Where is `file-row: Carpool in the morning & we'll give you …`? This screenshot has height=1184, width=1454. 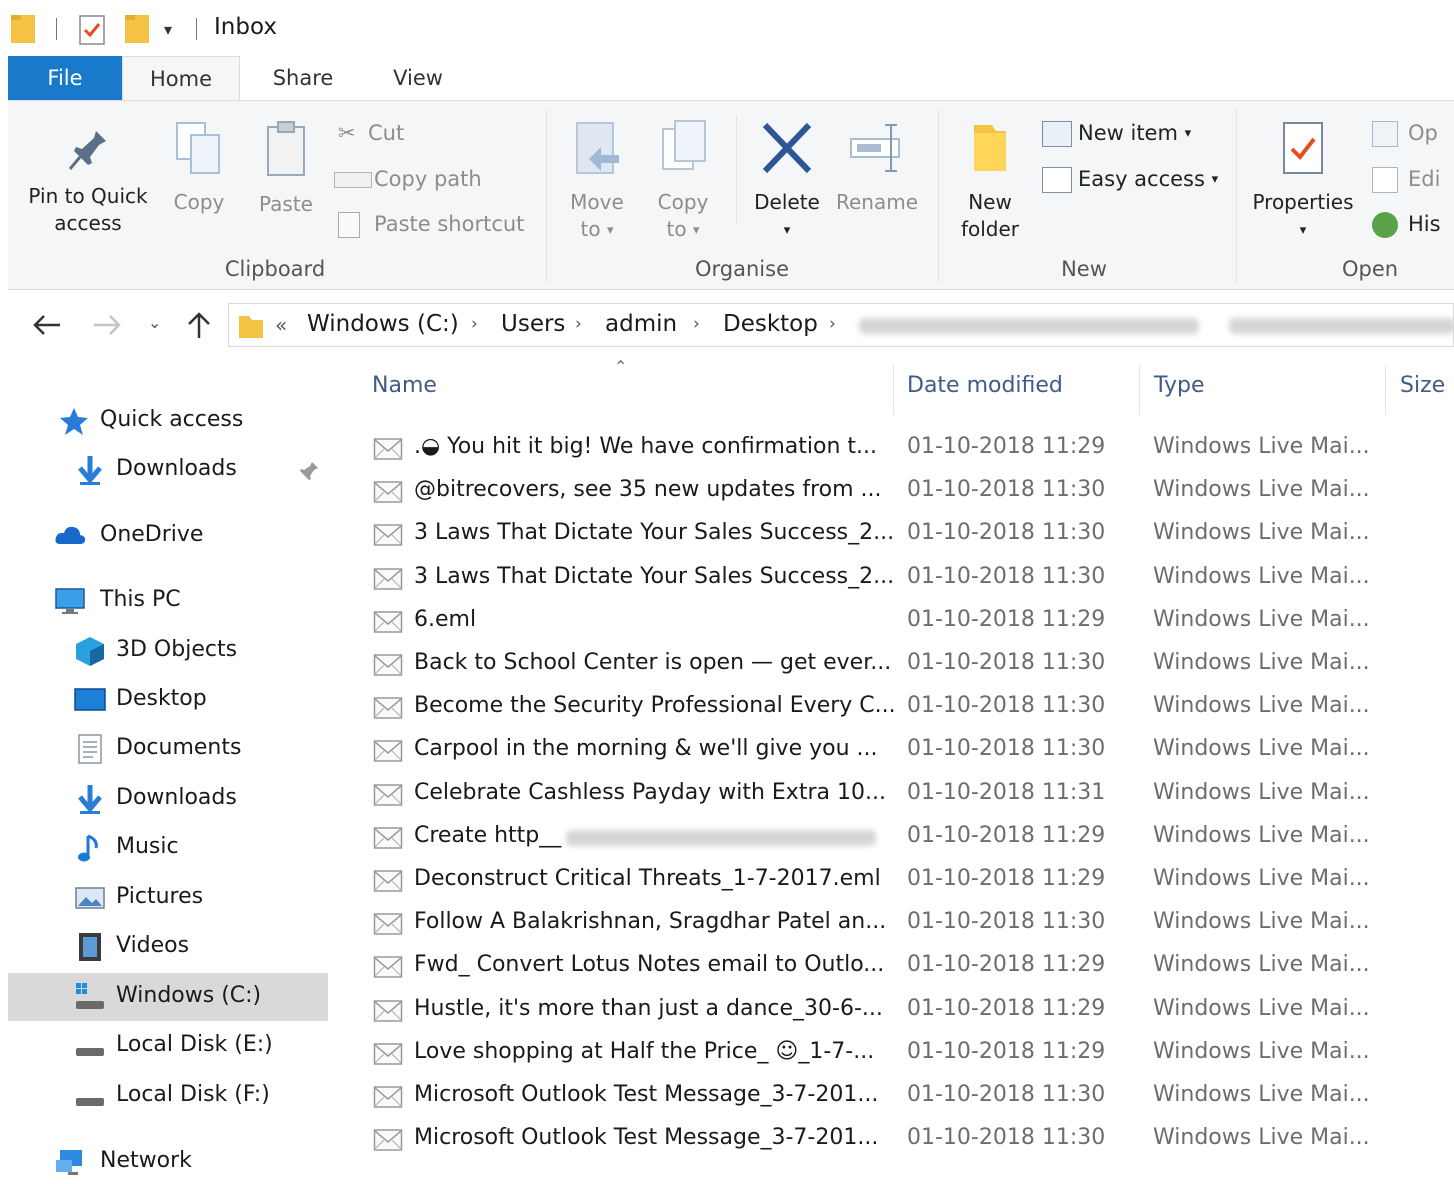 file-row: Carpool in the morning & we'll give you … is located at coordinates (907, 750).